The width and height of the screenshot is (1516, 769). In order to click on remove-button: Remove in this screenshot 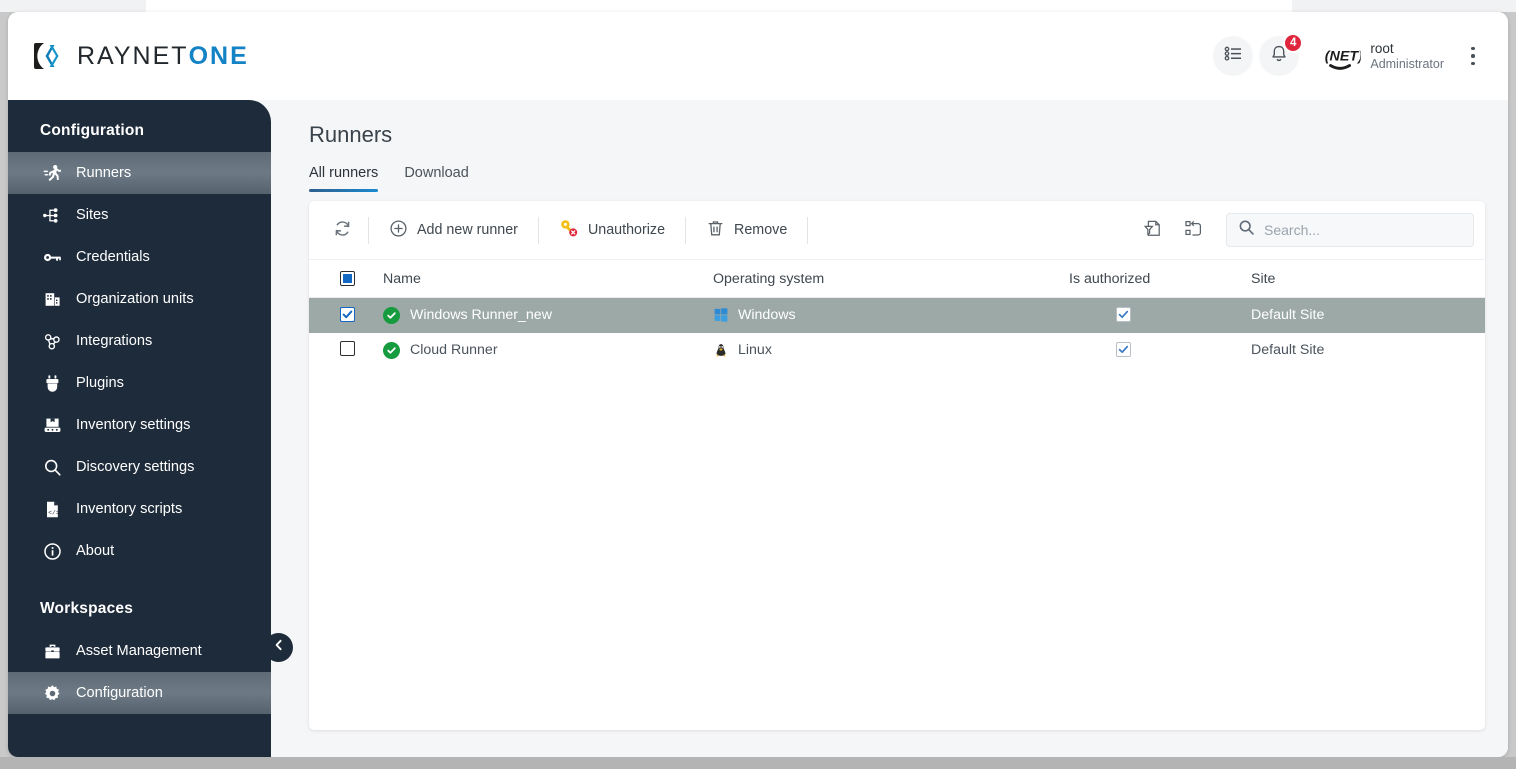, I will do `click(746, 230)`.